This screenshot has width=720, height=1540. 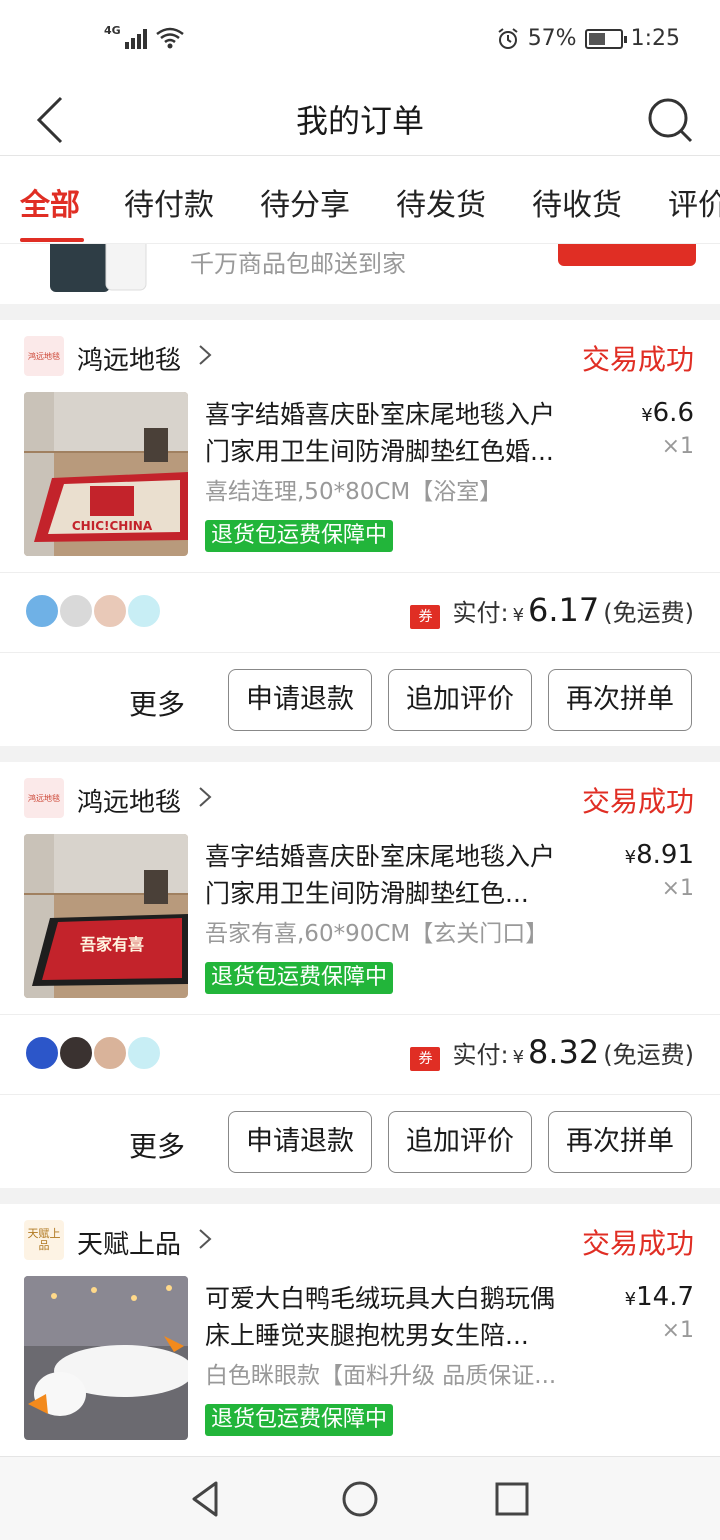 I want to click on battery-fill, so click(x=596, y=38).